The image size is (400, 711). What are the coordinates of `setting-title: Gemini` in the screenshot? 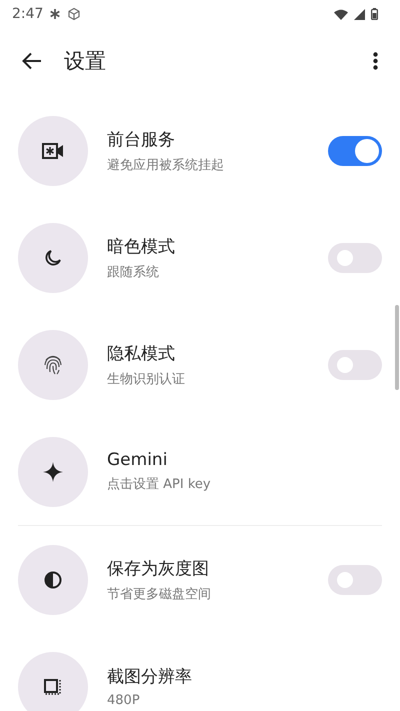 It's located at (137, 460).